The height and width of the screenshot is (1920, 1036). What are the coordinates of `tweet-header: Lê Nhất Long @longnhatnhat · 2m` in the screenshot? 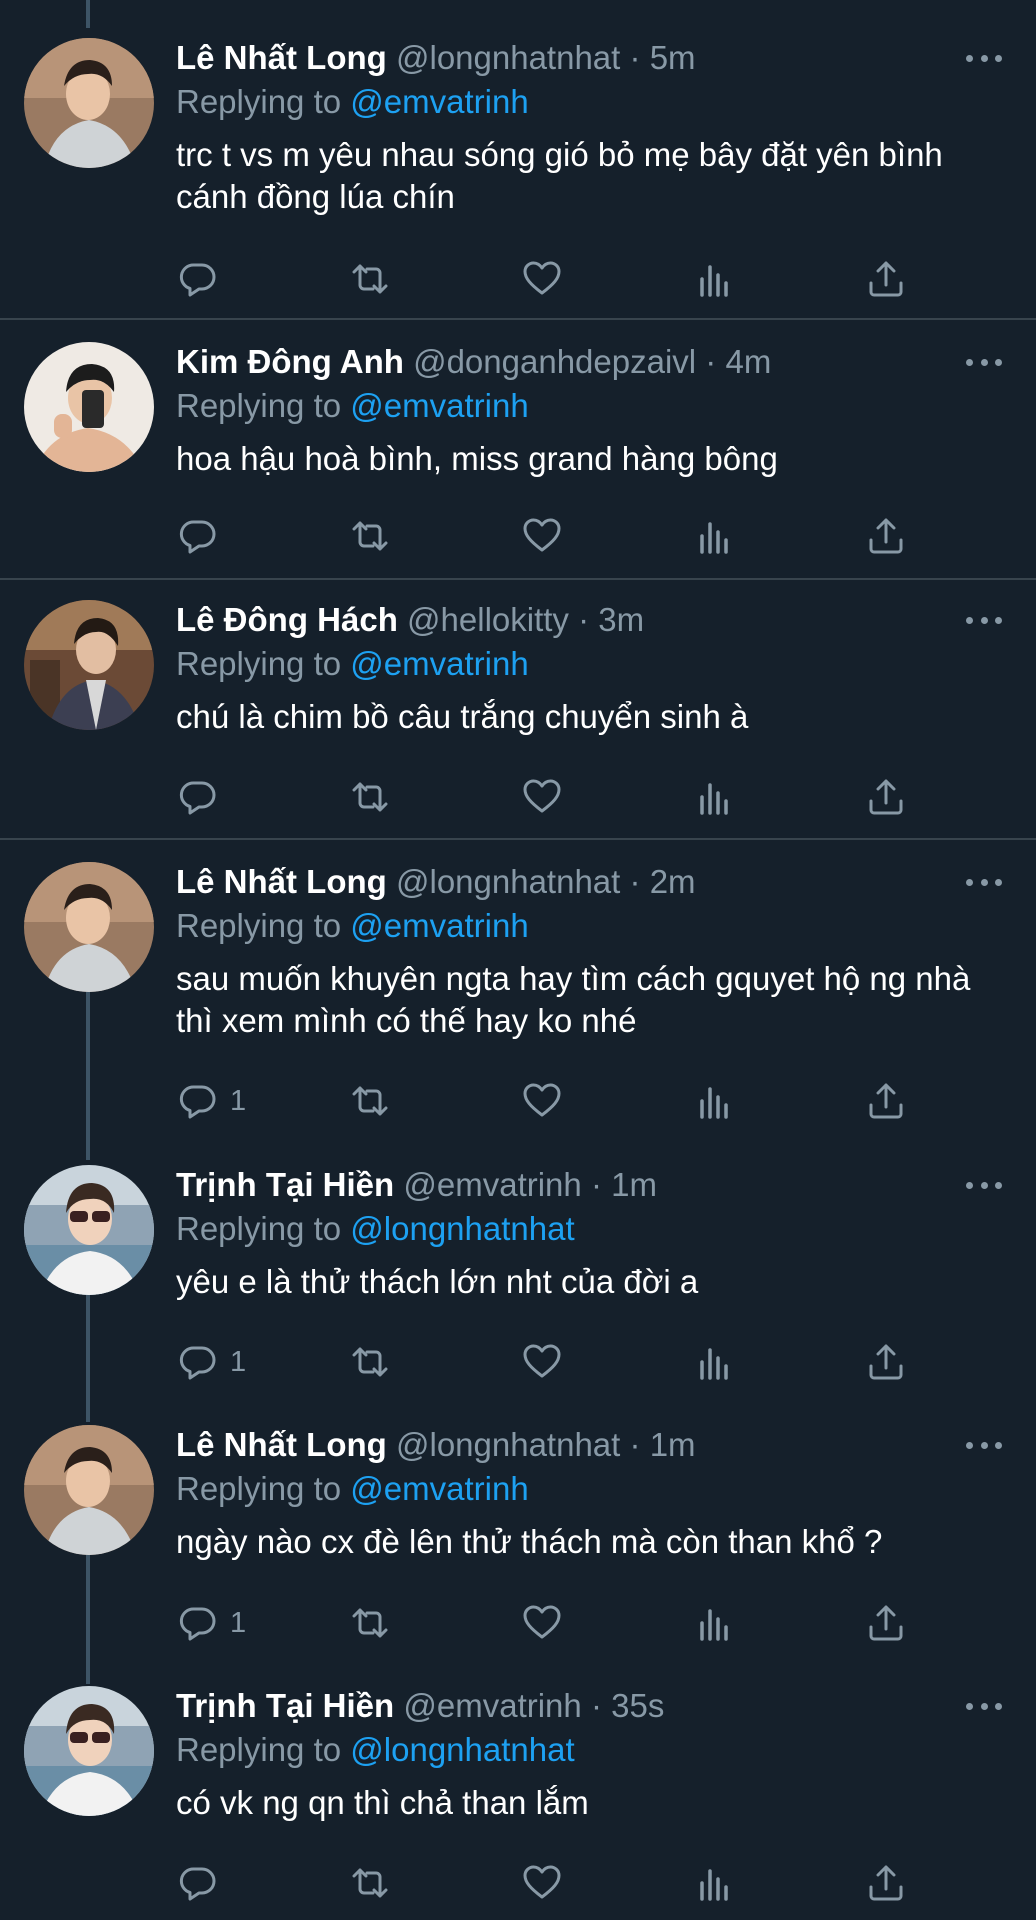 It's located at (566, 882).